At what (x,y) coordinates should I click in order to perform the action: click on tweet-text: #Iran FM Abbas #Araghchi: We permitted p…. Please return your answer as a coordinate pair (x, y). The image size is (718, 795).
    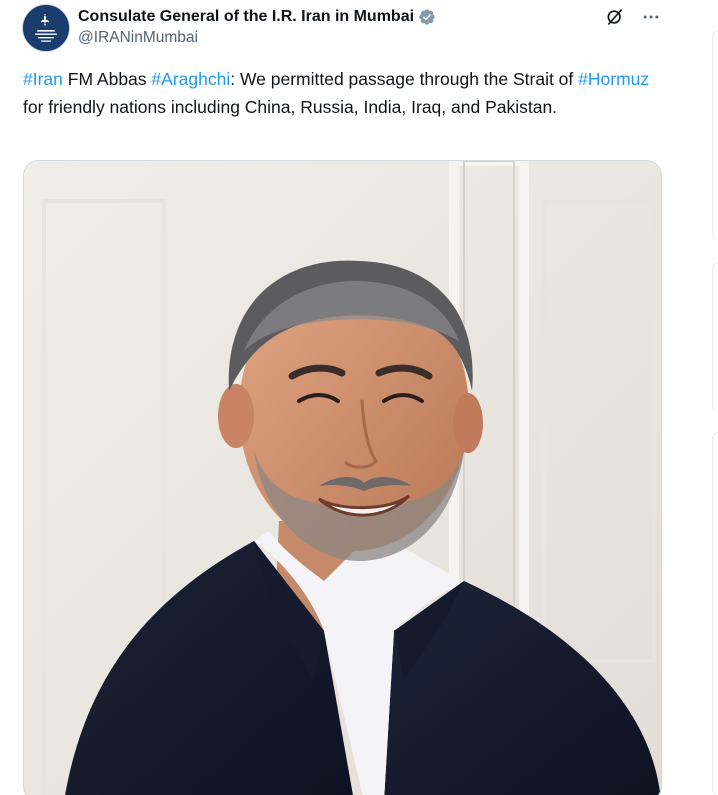
    Looking at the image, I should click on (343, 93).